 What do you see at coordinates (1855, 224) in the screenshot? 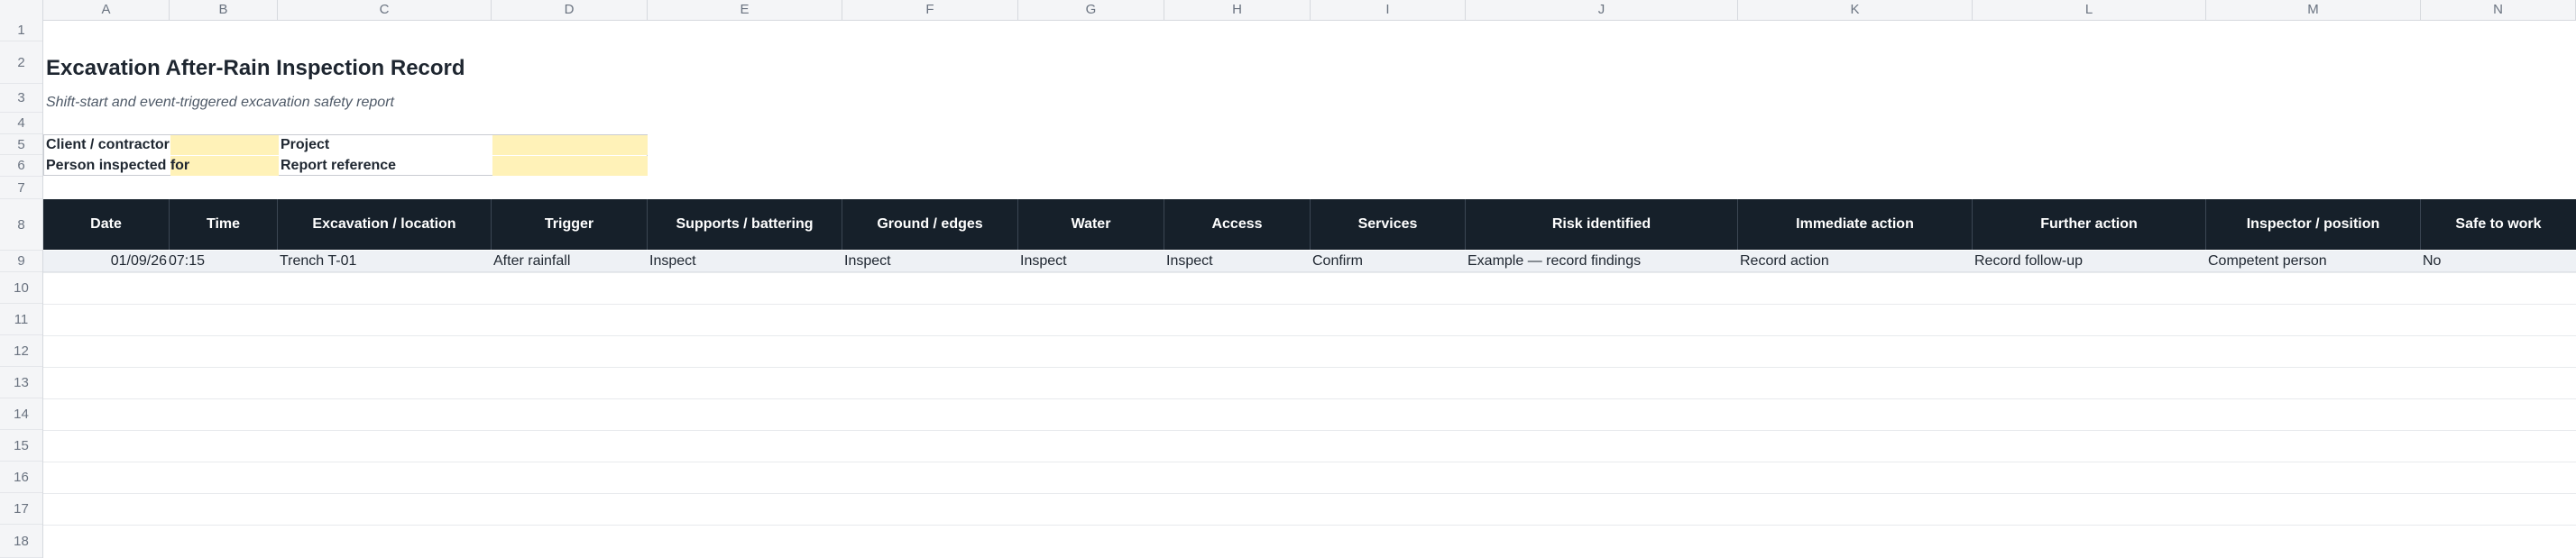
I see `header-immediate-action: Immediate action` at bounding box center [1855, 224].